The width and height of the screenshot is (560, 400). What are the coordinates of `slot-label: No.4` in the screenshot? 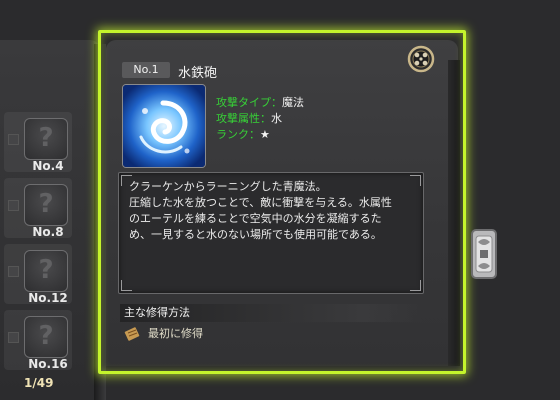 It's located at (48, 166).